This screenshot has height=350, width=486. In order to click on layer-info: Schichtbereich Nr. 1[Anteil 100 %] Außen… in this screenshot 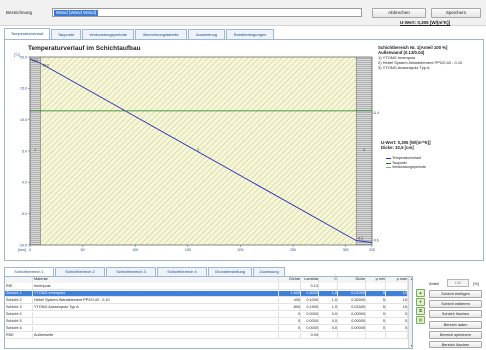, I will do `click(430, 57)`.